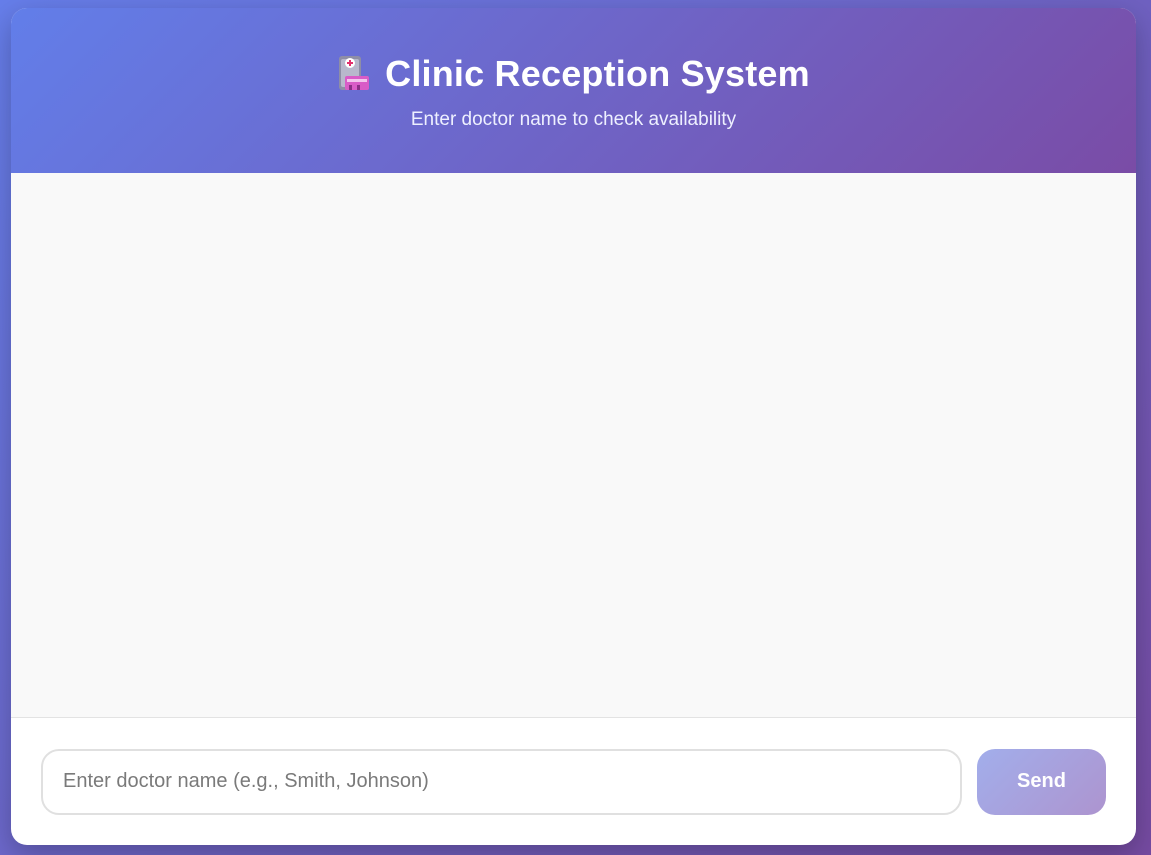  Describe the element at coordinates (597, 73) in the screenshot. I see `page-title: Clinic Reception System` at that location.